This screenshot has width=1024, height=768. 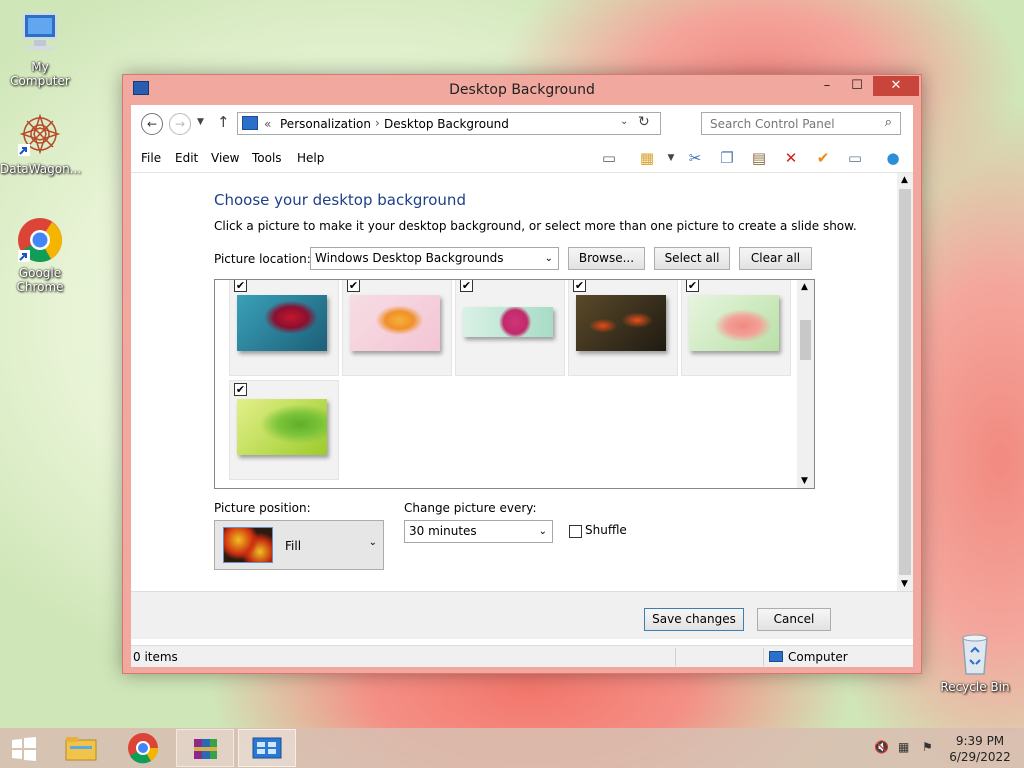 I want to click on status-bar: 0 items Computer, so click(x=522, y=656).